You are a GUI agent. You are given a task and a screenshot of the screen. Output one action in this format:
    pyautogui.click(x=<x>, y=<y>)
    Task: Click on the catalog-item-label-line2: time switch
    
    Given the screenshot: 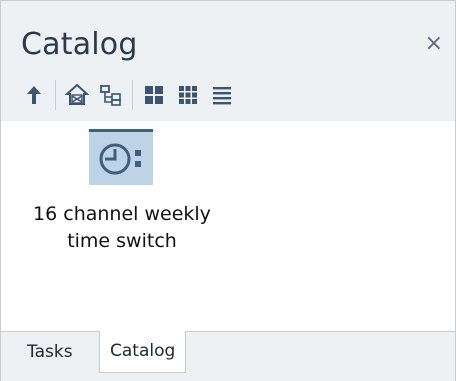 What is the action you would take?
    pyautogui.click(x=122, y=241)
    